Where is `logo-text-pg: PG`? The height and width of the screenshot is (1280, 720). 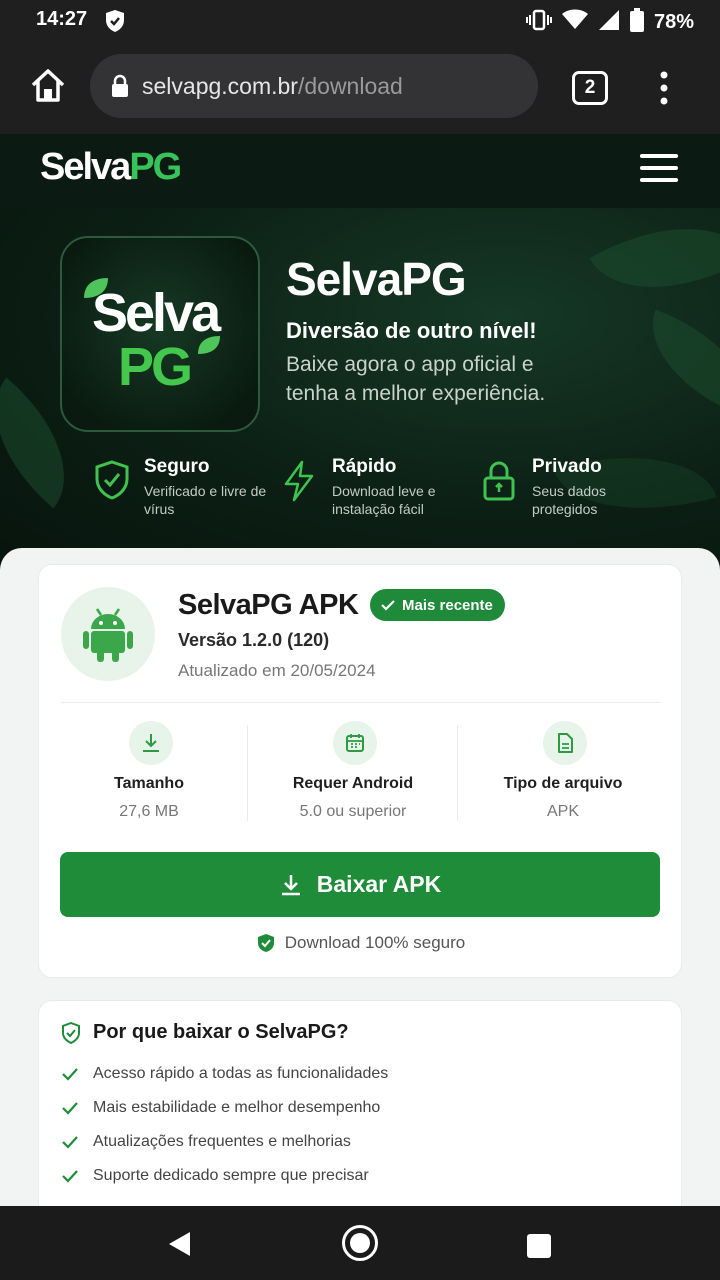
logo-text-pg: PG is located at coordinates (155, 167).